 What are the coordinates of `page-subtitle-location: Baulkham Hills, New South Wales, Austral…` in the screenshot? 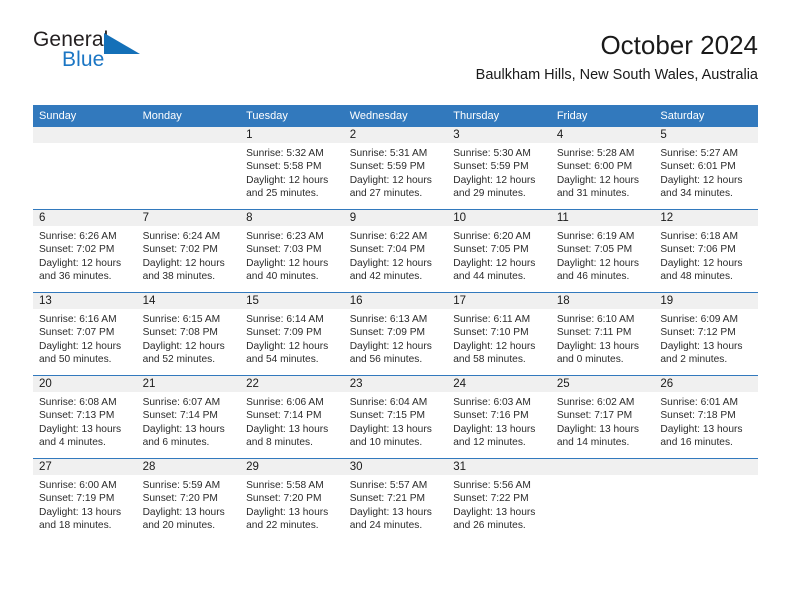 It's located at (616, 75).